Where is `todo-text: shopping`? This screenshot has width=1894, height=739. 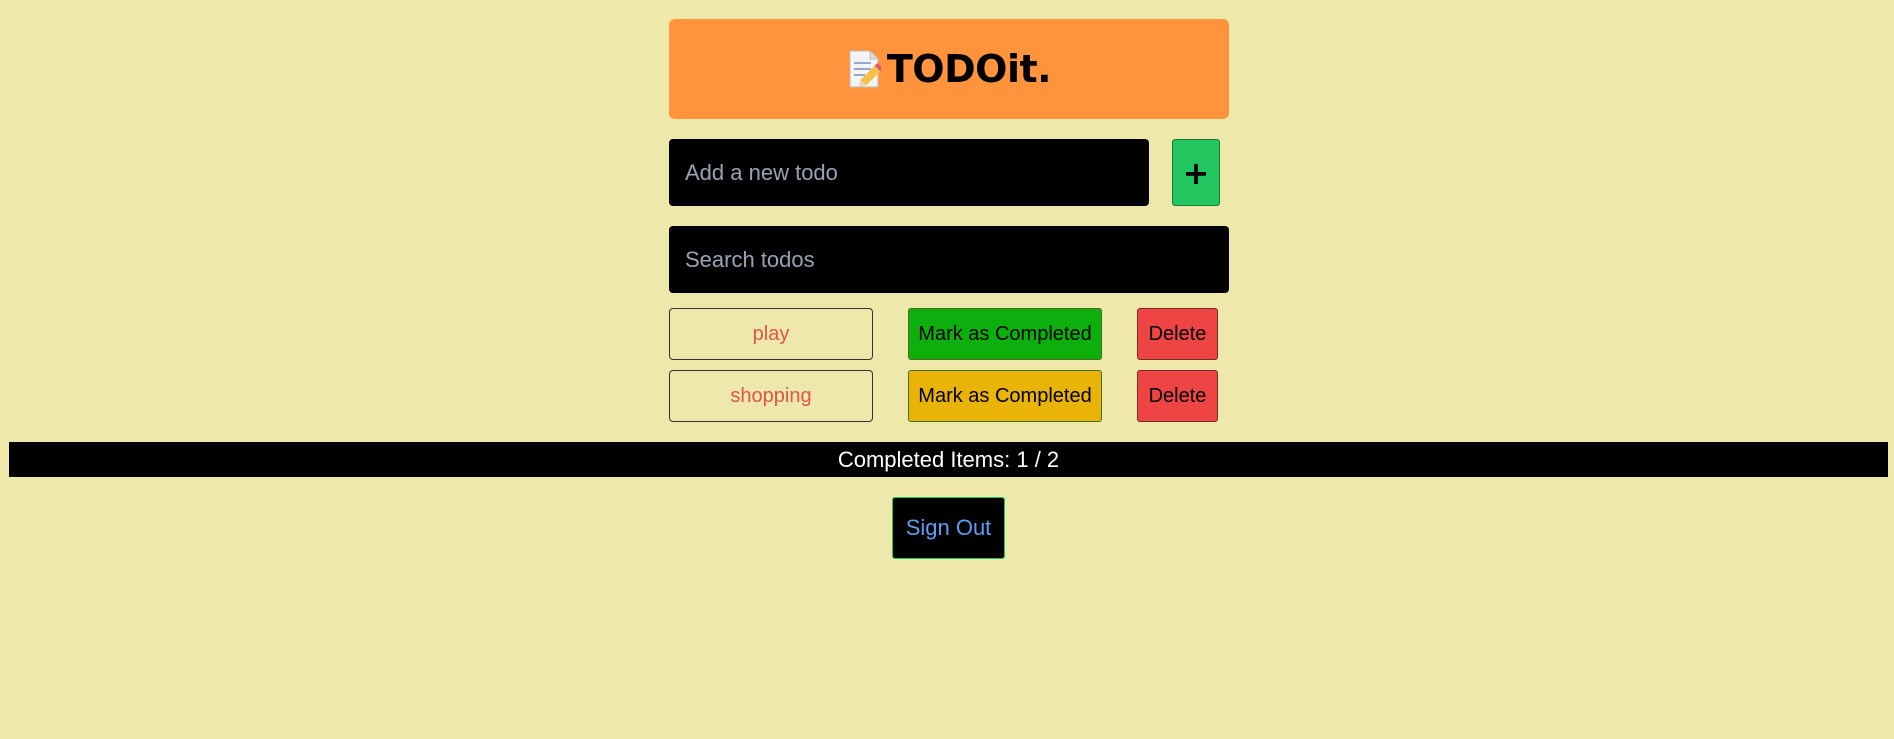 todo-text: shopping is located at coordinates (771, 396).